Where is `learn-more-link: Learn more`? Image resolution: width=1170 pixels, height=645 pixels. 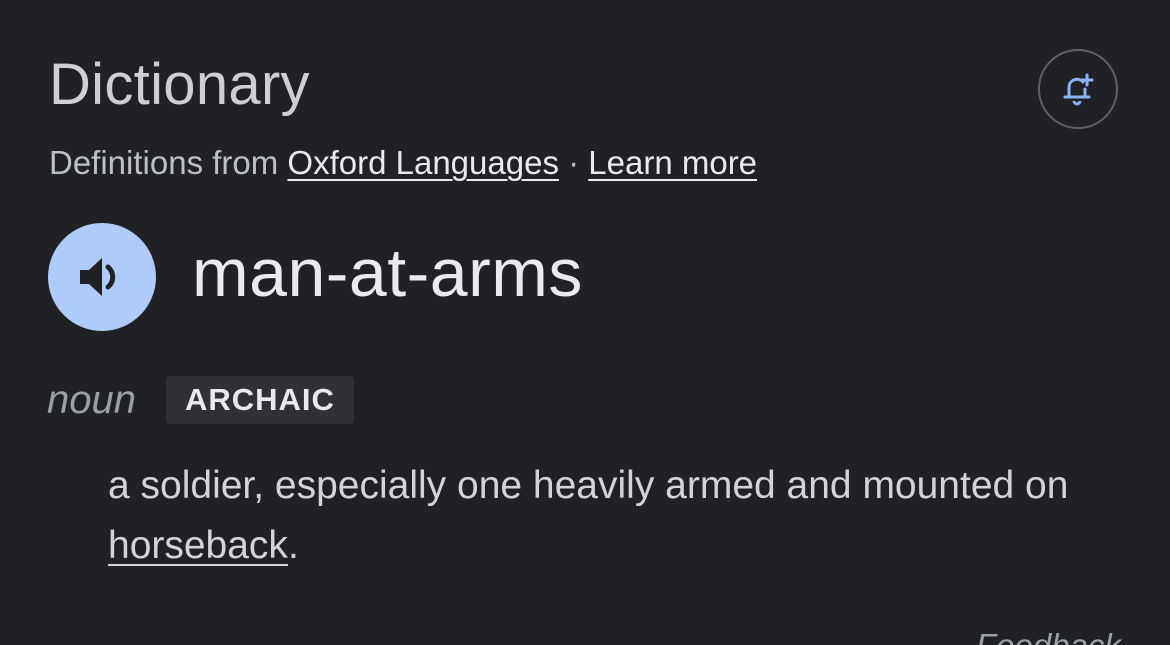 learn-more-link: Learn more is located at coordinates (672, 162).